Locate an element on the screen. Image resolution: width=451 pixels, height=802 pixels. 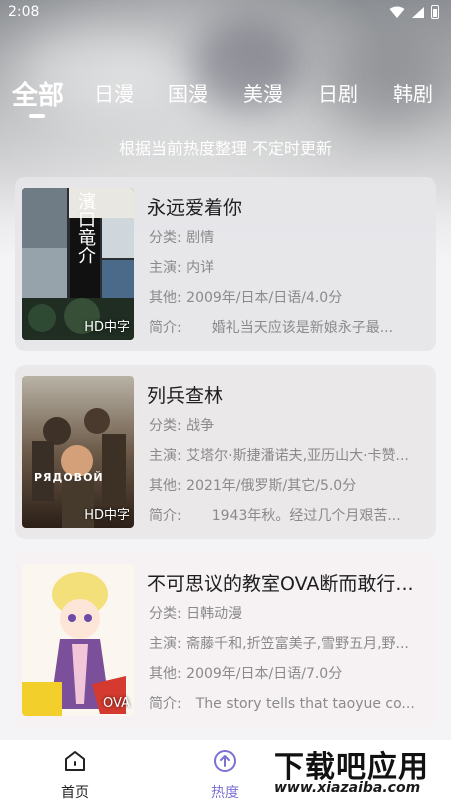
video-title: 列兵查林 is located at coordinates (185, 396).